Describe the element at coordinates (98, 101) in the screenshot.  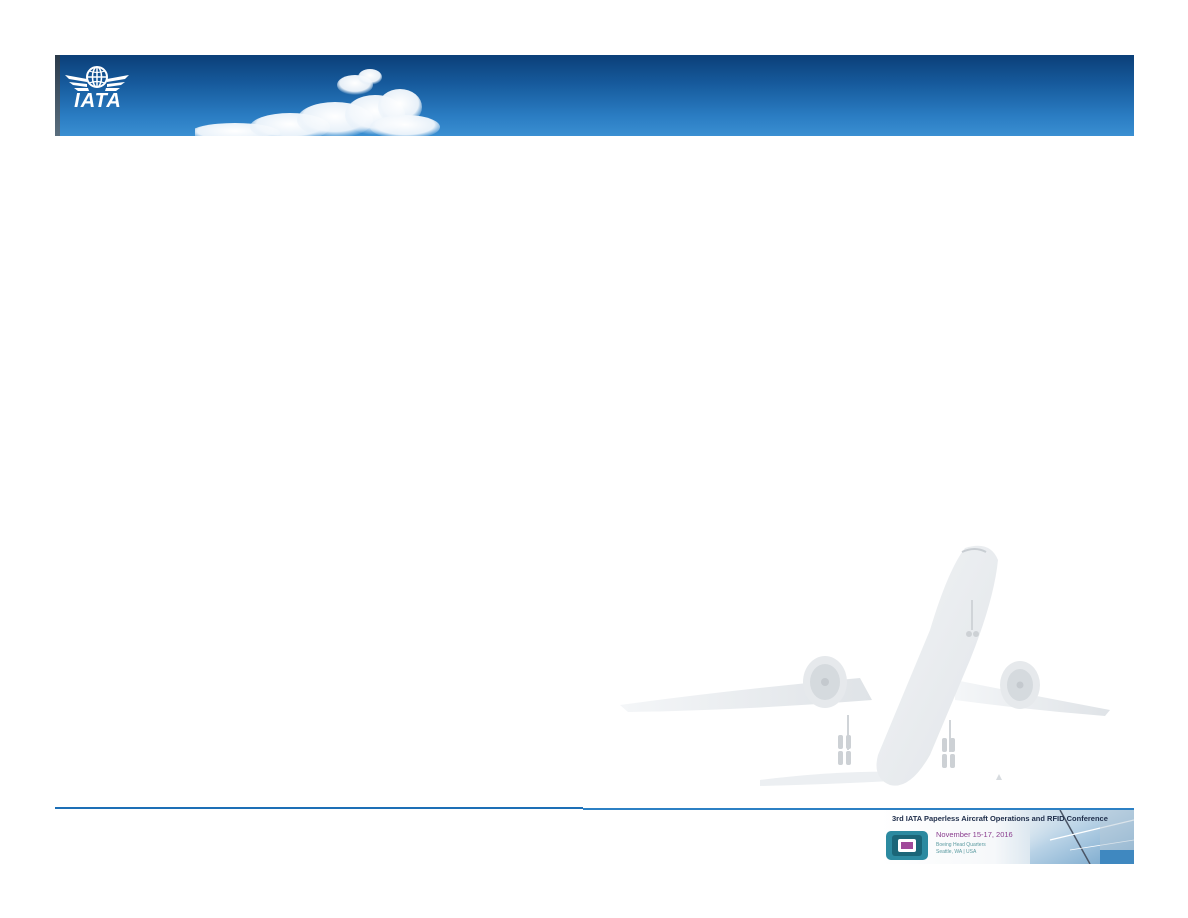
I see `iata-logo-text: IATA` at that location.